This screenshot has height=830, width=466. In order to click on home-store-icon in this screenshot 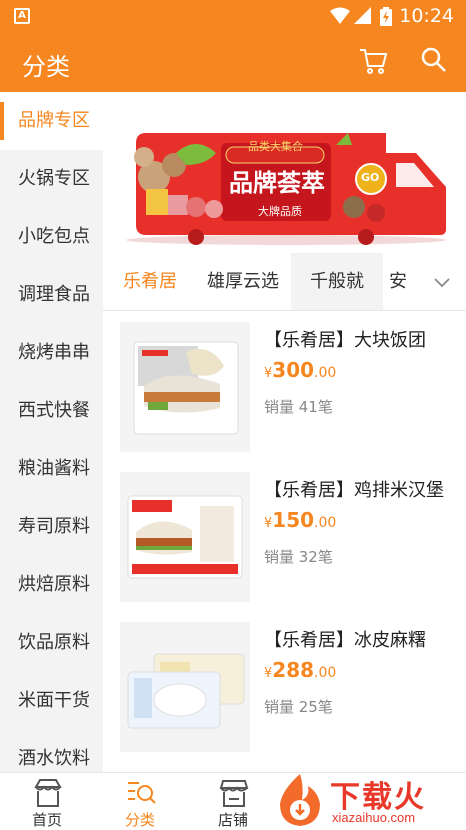, I will do `click(48, 793)`.